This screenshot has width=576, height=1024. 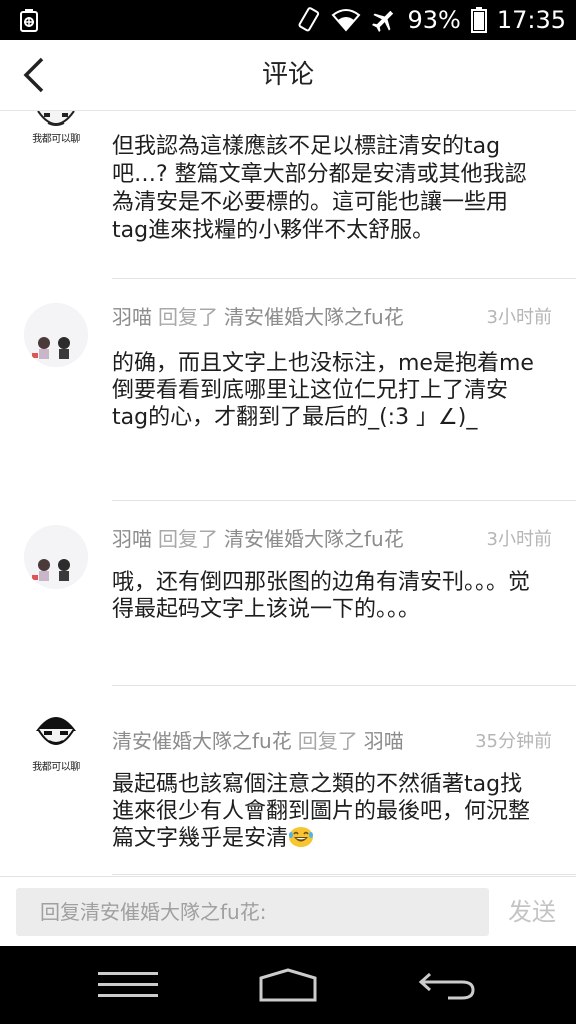 What do you see at coordinates (128, 985) in the screenshot?
I see `menu-icon` at bounding box center [128, 985].